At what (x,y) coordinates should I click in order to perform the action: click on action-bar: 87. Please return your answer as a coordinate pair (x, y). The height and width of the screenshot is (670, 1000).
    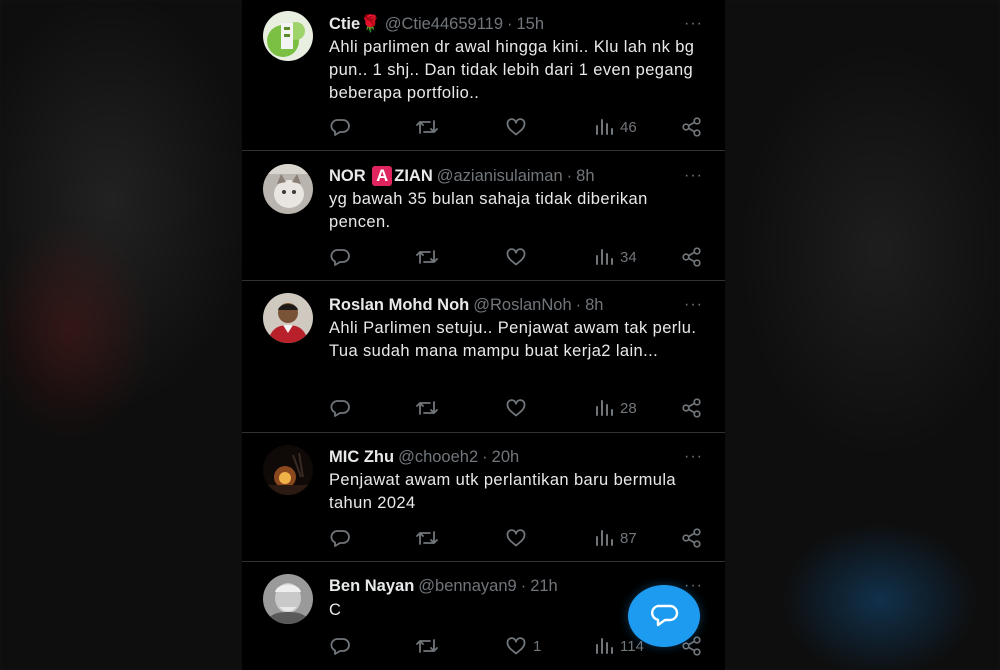
    Looking at the image, I should click on (517, 538).